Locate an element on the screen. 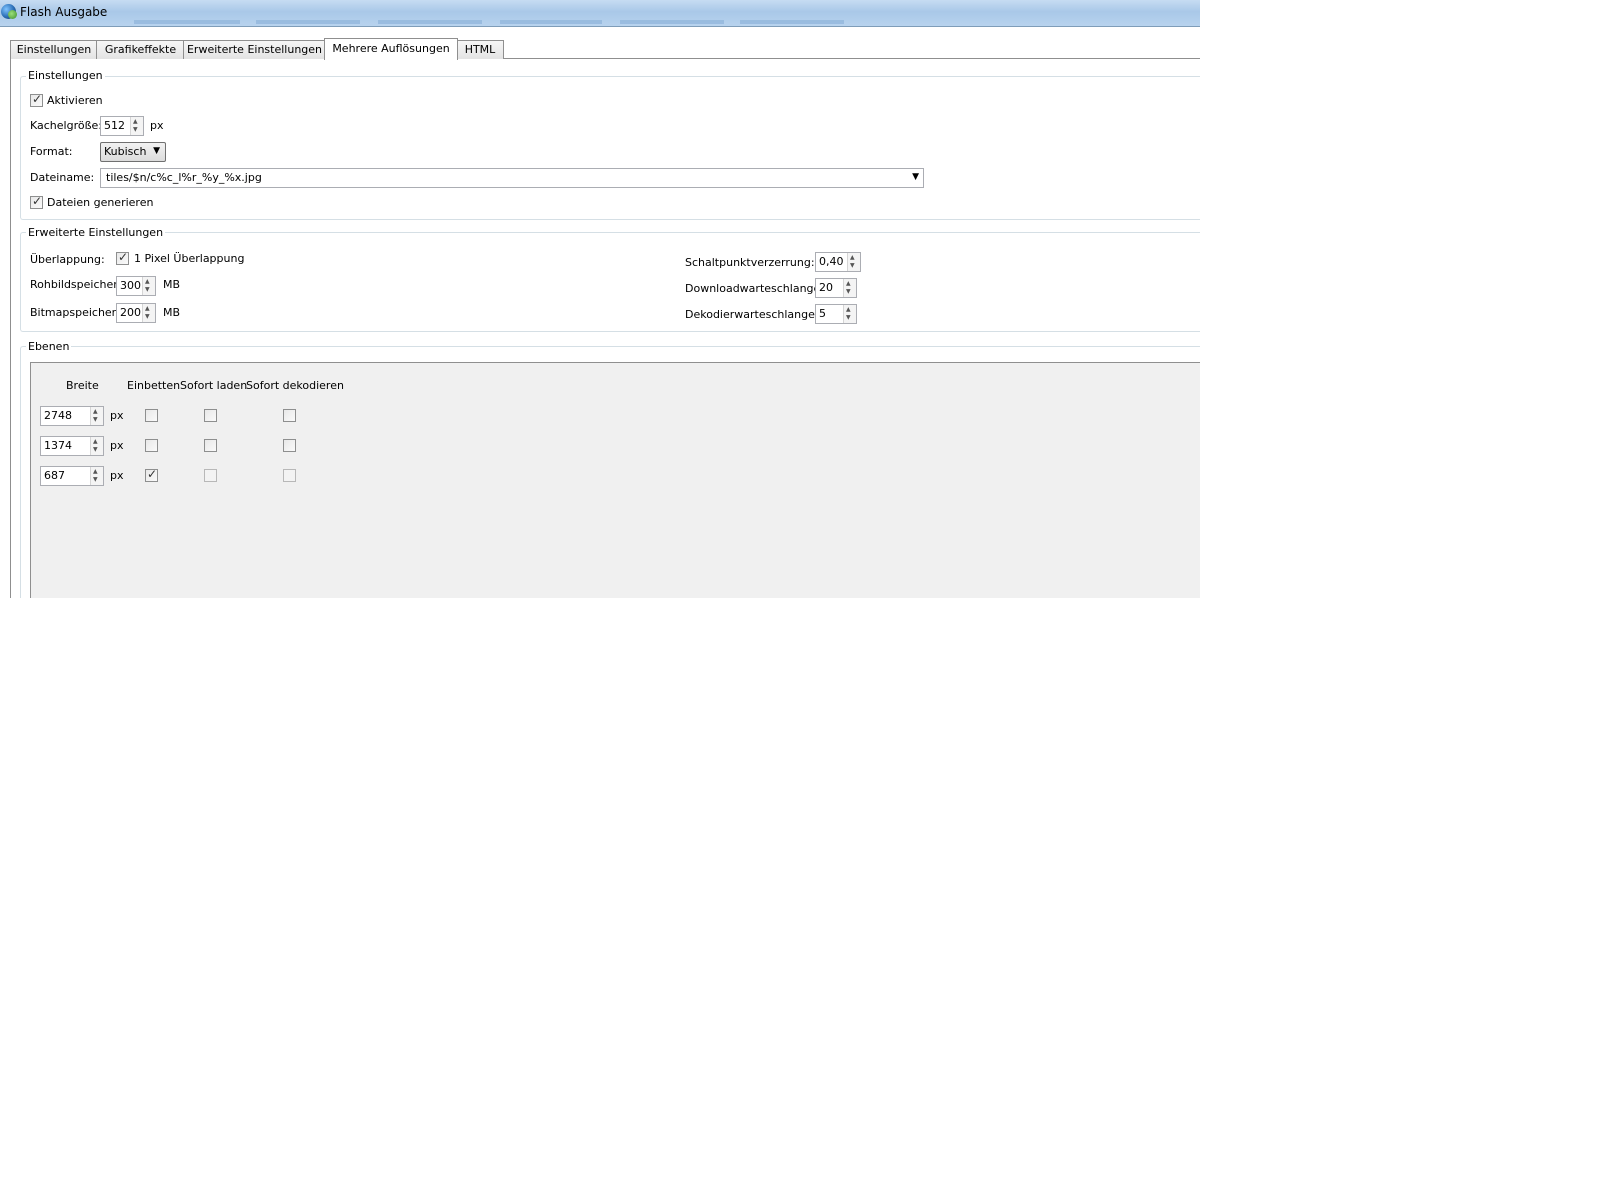 Image resolution: width=1600 pixels, height=1200 pixels. layer-width-value: 2748 is located at coordinates (58, 415).